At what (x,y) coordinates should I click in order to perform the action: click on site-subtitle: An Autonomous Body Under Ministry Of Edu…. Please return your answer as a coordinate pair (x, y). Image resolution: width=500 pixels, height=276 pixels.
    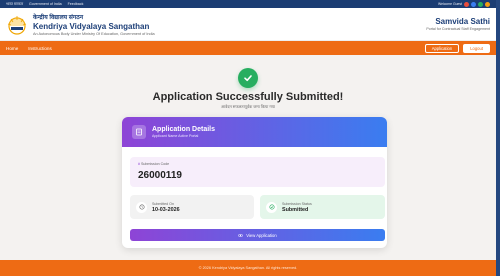
    Looking at the image, I should click on (94, 33).